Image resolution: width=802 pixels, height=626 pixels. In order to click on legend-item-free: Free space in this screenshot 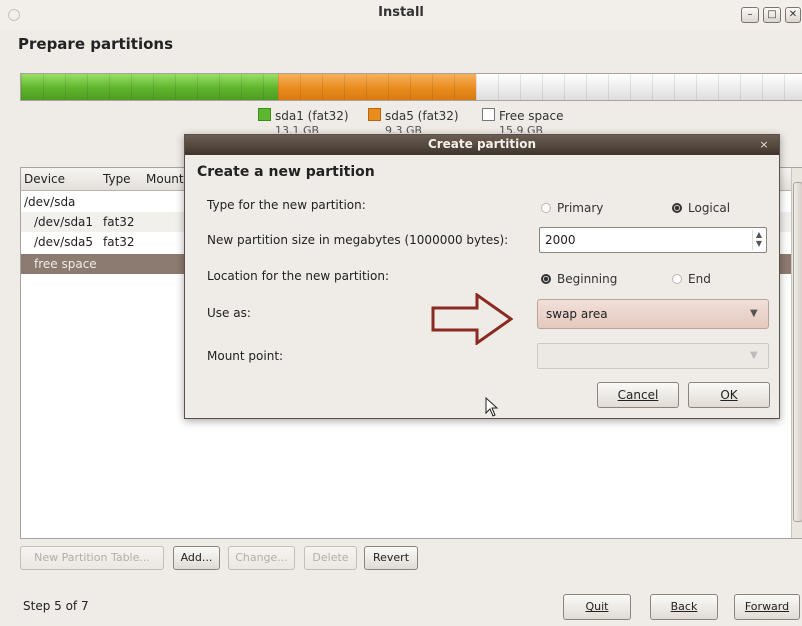, I will do `click(522, 115)`.